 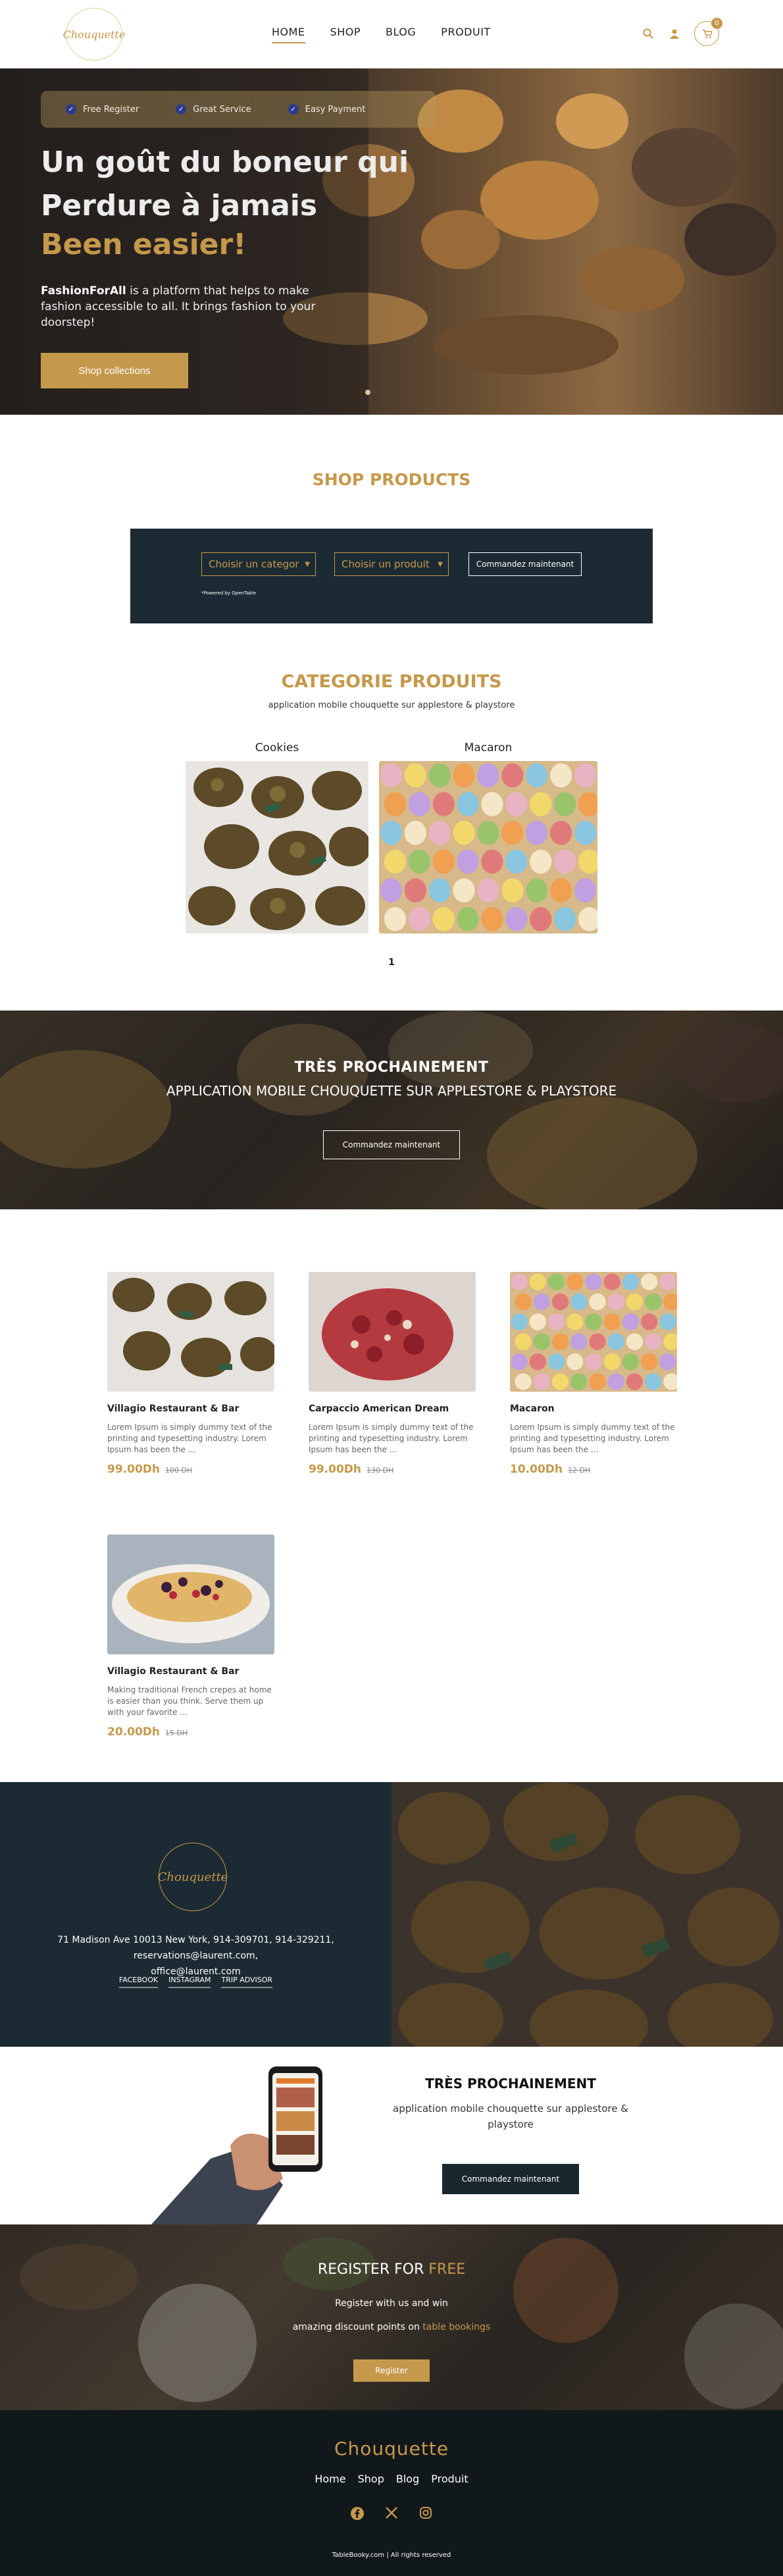 What do you see at coordinates (391, 1067) in the screenshot?
I see `banner-title: TRÈS PROCHAINEMENT` at bounding box center [391, 1067].